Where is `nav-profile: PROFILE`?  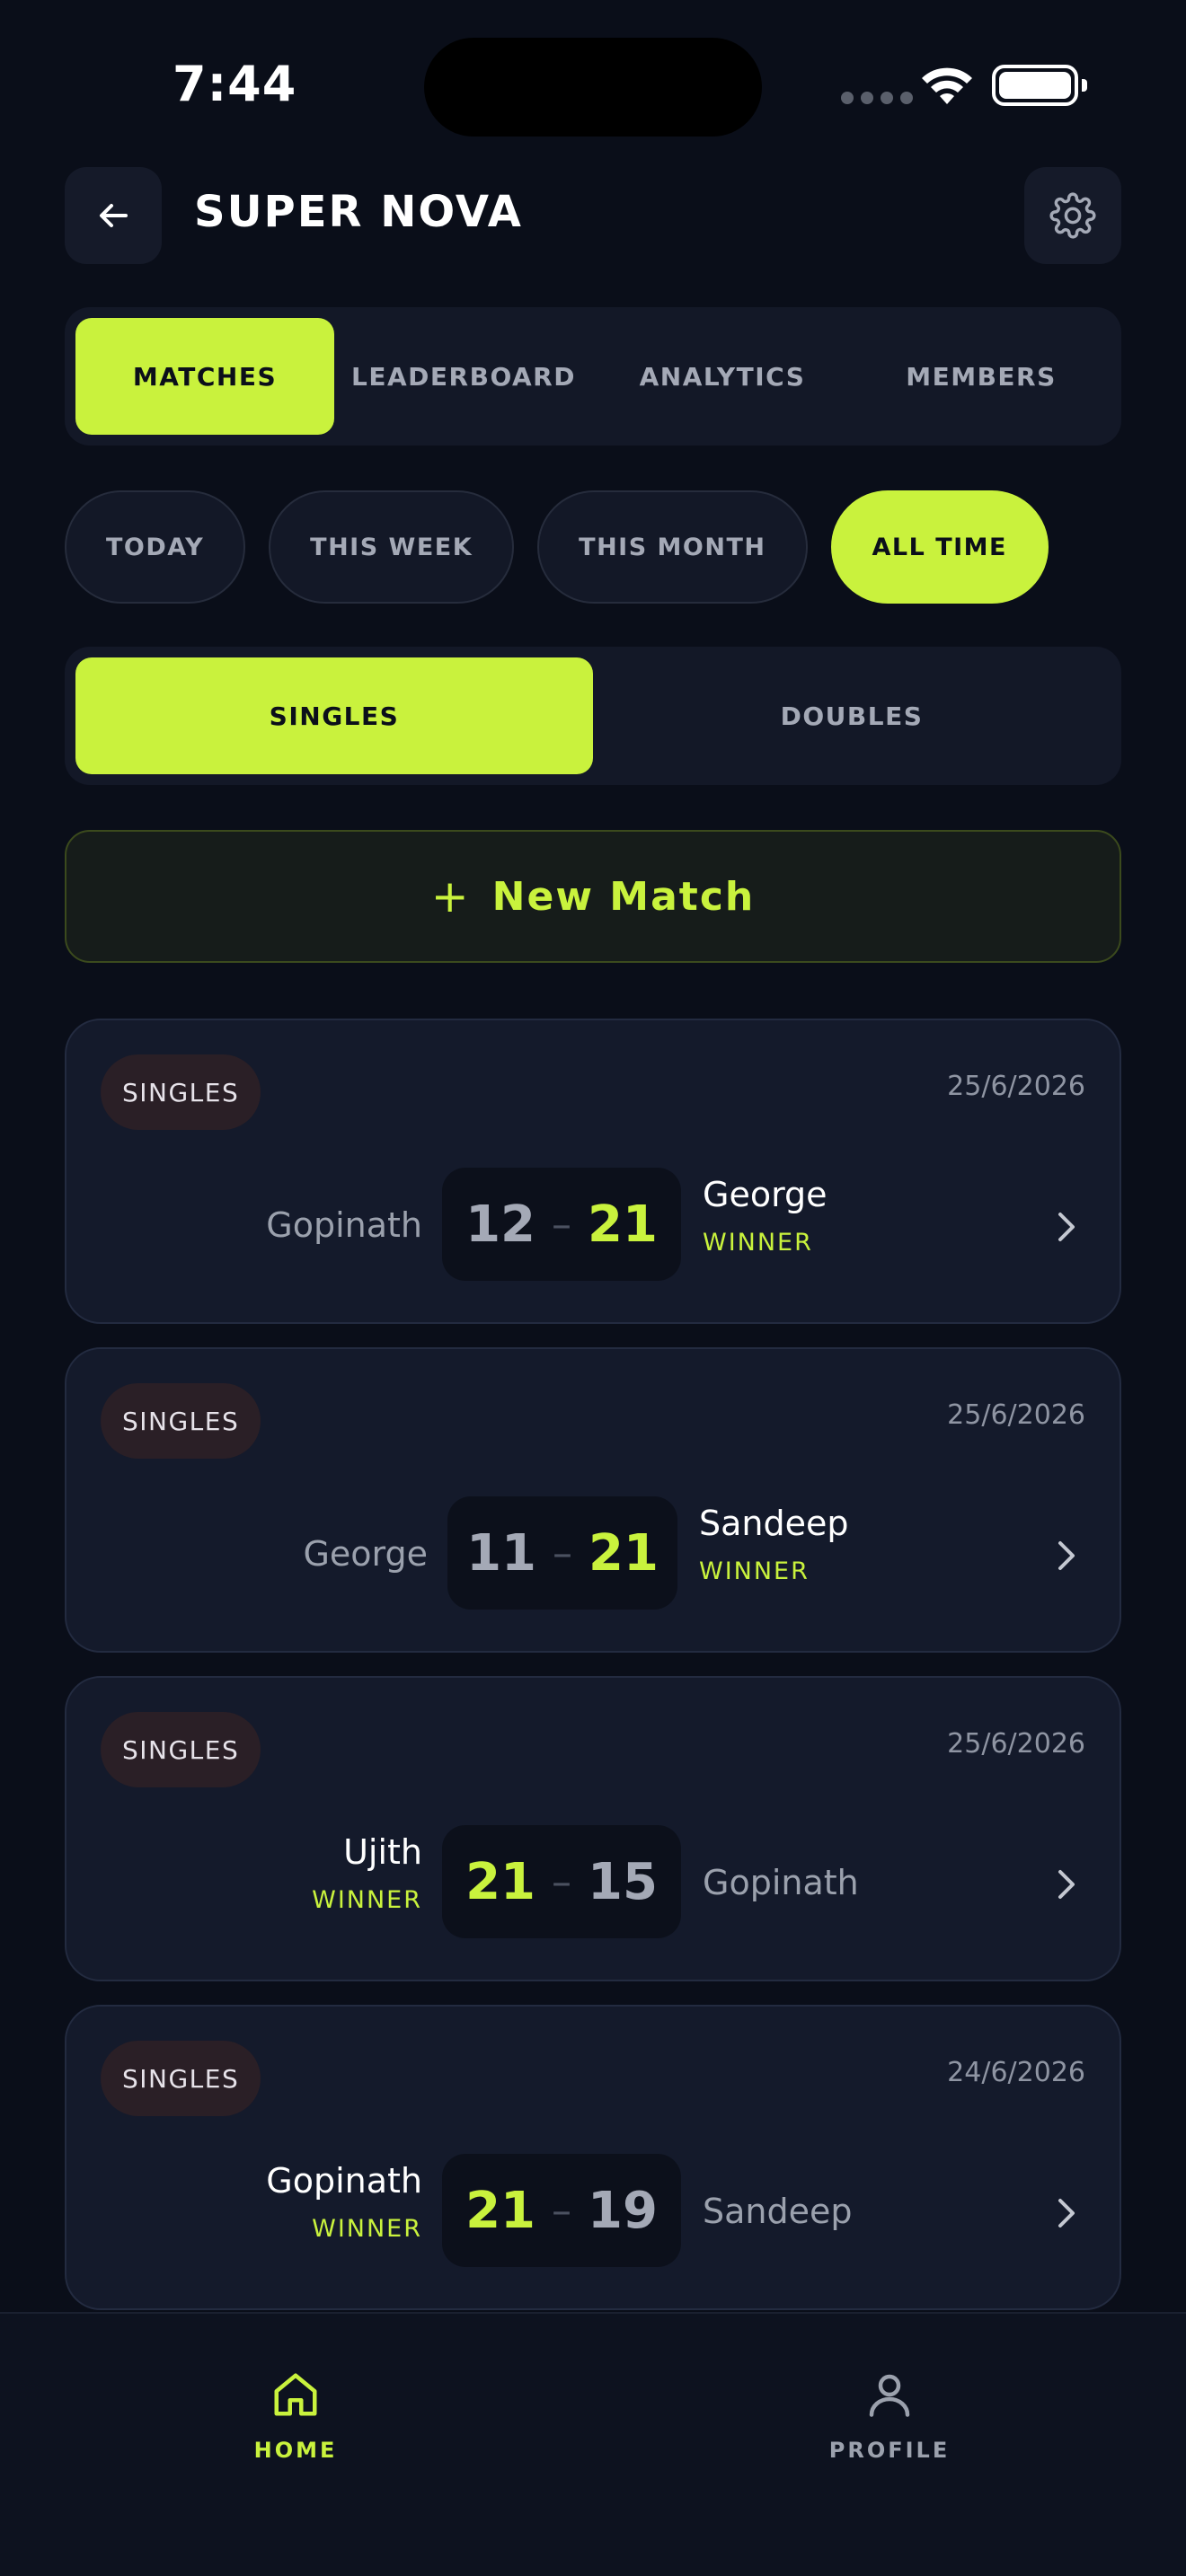 nav-profile: PROFILE is located at coordinates (889, 2415).